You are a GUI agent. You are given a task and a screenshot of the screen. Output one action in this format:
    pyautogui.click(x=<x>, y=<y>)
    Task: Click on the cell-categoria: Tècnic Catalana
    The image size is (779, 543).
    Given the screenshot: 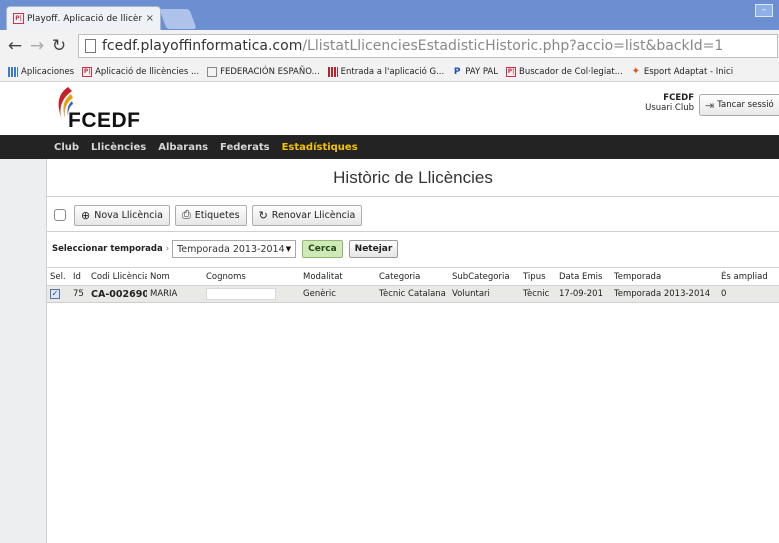 What is the action you would take?
    pyautogui.click(x=412, y=294)
    